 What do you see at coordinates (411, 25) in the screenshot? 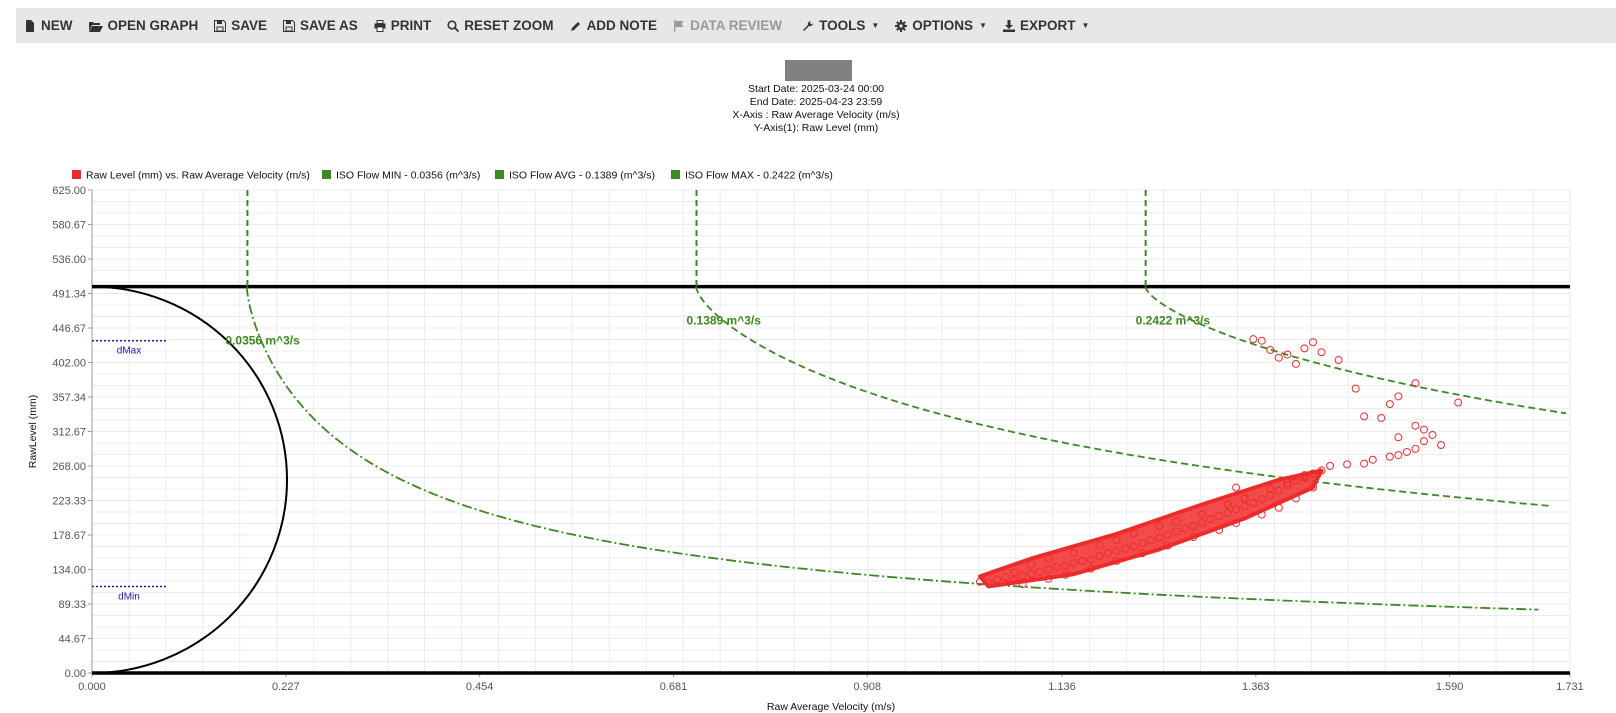
I see `print-label: PRINT` at bounding box center [411, 25].